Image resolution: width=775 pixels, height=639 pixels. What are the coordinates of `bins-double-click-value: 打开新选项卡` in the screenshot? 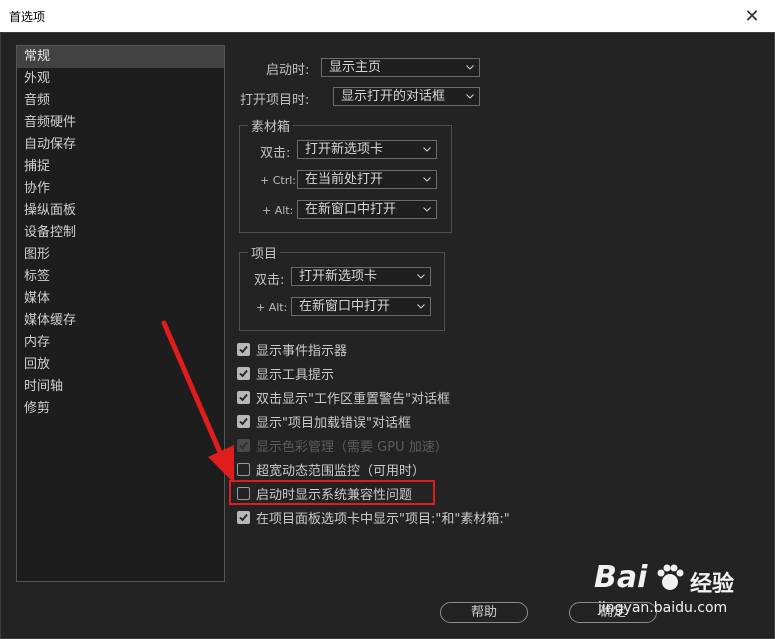 It's located at (344, 149).